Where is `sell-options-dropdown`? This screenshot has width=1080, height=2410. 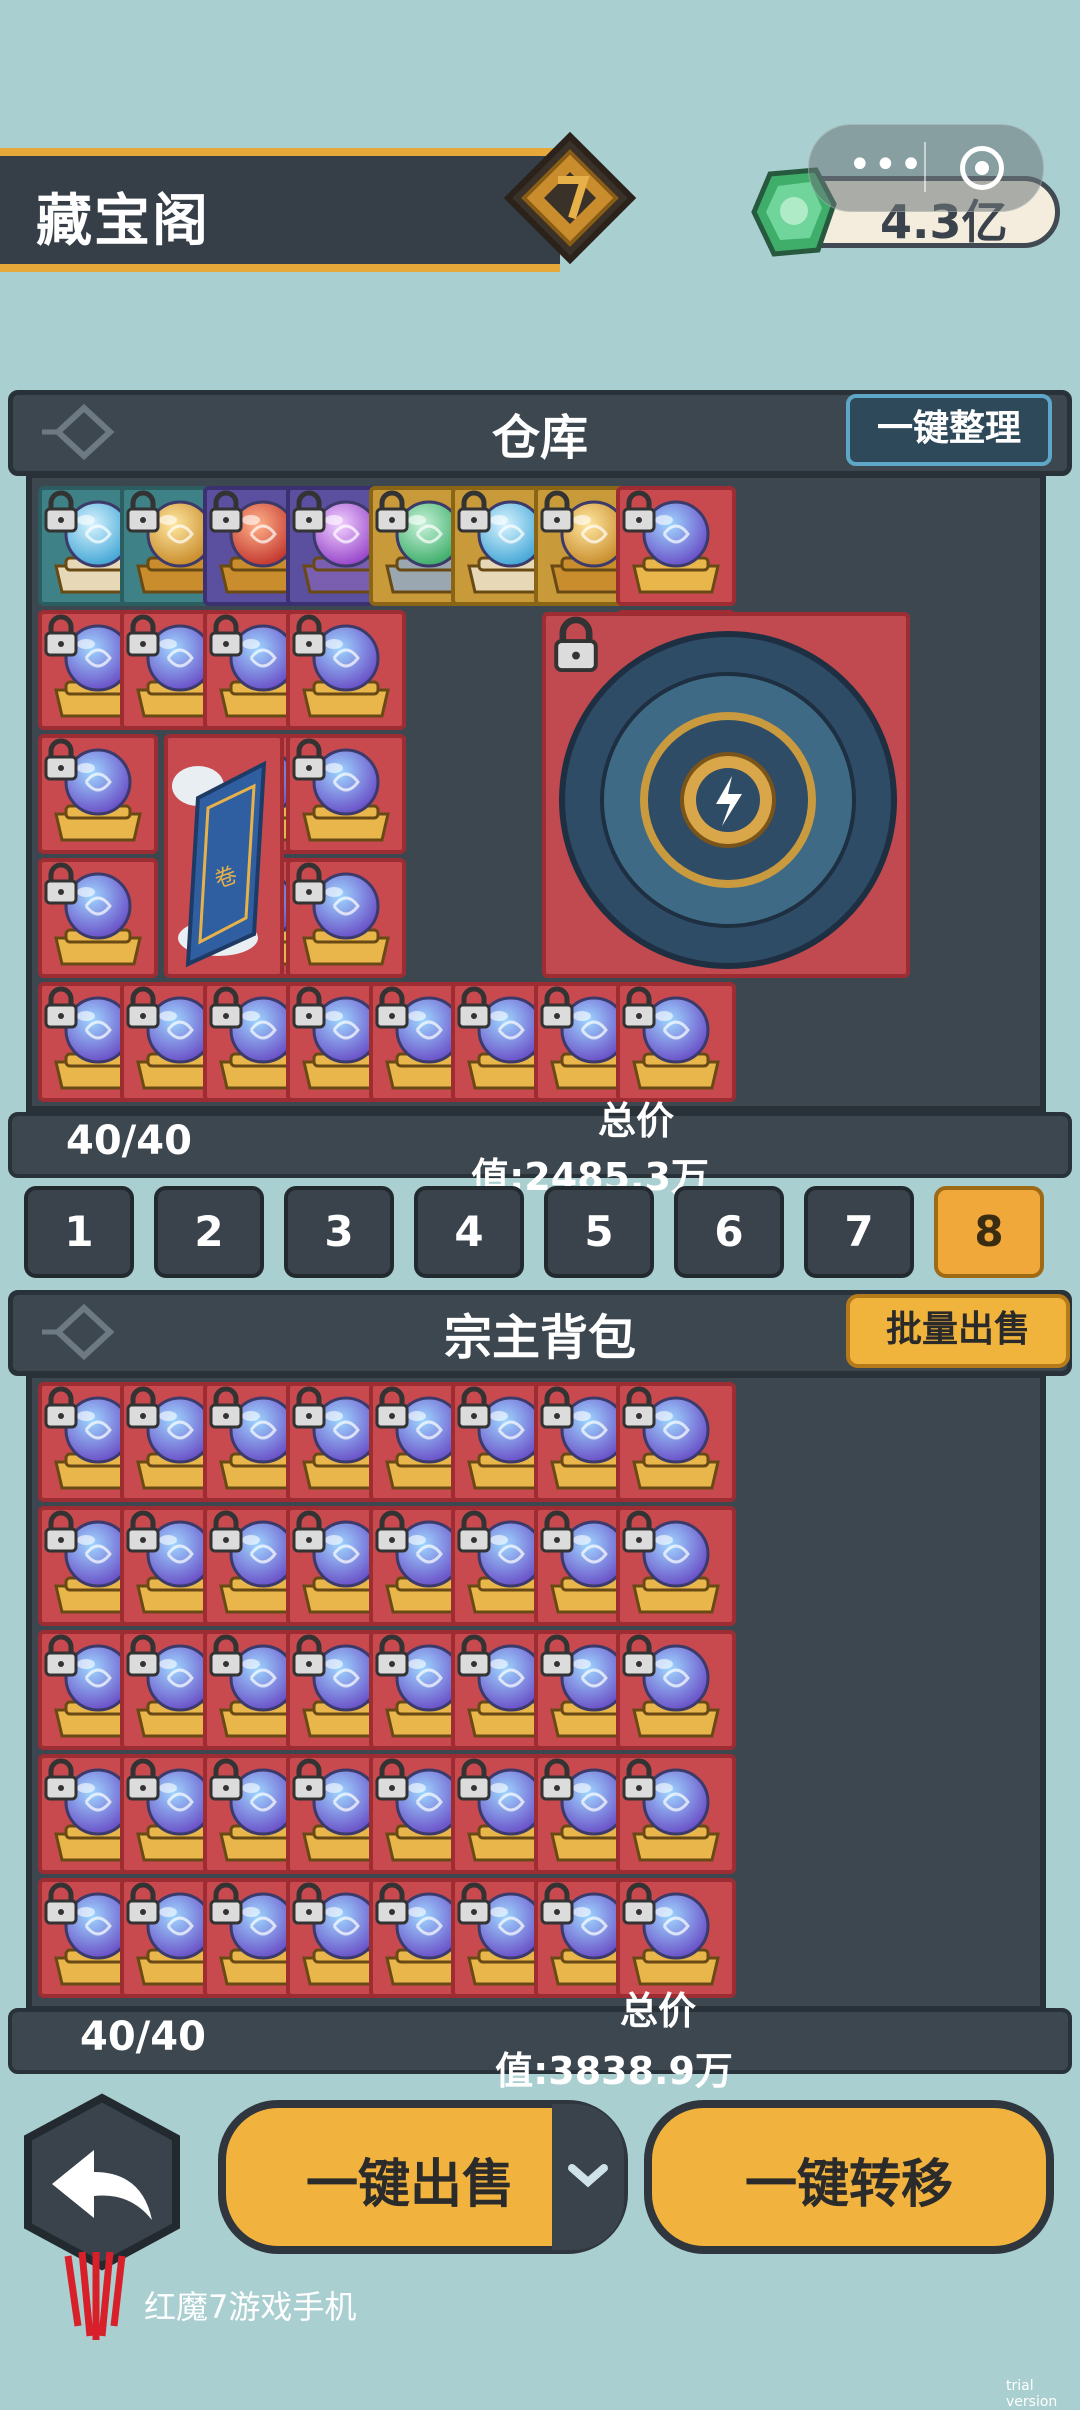 sell-options-dropdown is located at coordinates (588, 2177).